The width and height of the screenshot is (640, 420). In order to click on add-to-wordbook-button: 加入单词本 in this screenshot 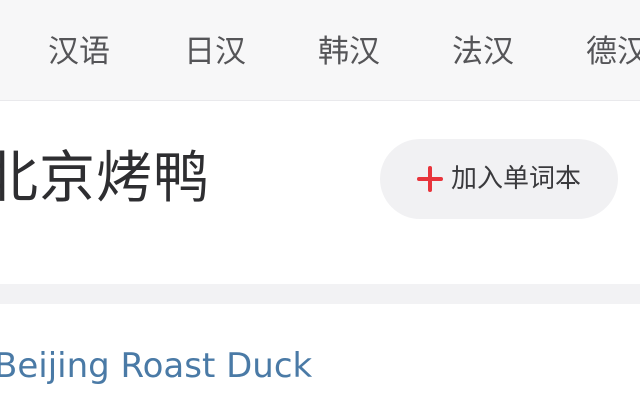, I will do `click(499, 179)`.